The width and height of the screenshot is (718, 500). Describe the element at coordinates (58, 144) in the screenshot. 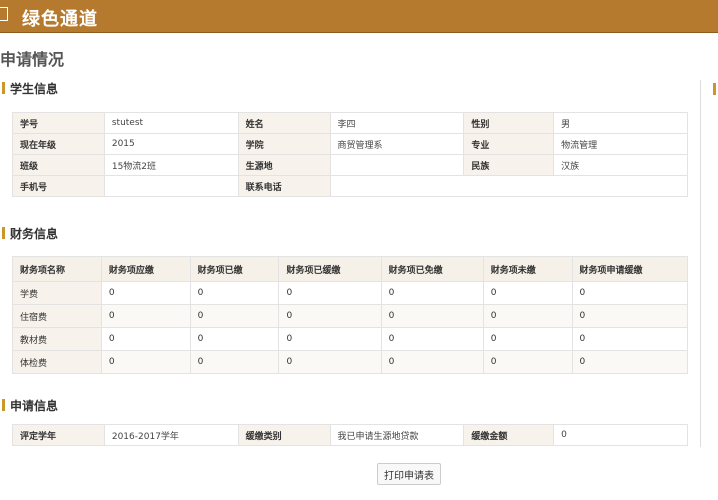

I see `grade-label: 现在年级` at that location.